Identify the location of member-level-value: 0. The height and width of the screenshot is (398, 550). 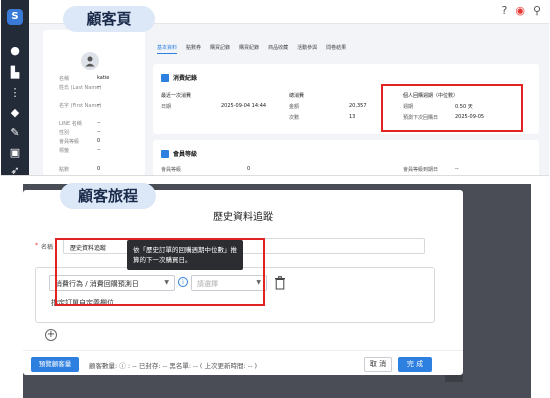
(249, 169).